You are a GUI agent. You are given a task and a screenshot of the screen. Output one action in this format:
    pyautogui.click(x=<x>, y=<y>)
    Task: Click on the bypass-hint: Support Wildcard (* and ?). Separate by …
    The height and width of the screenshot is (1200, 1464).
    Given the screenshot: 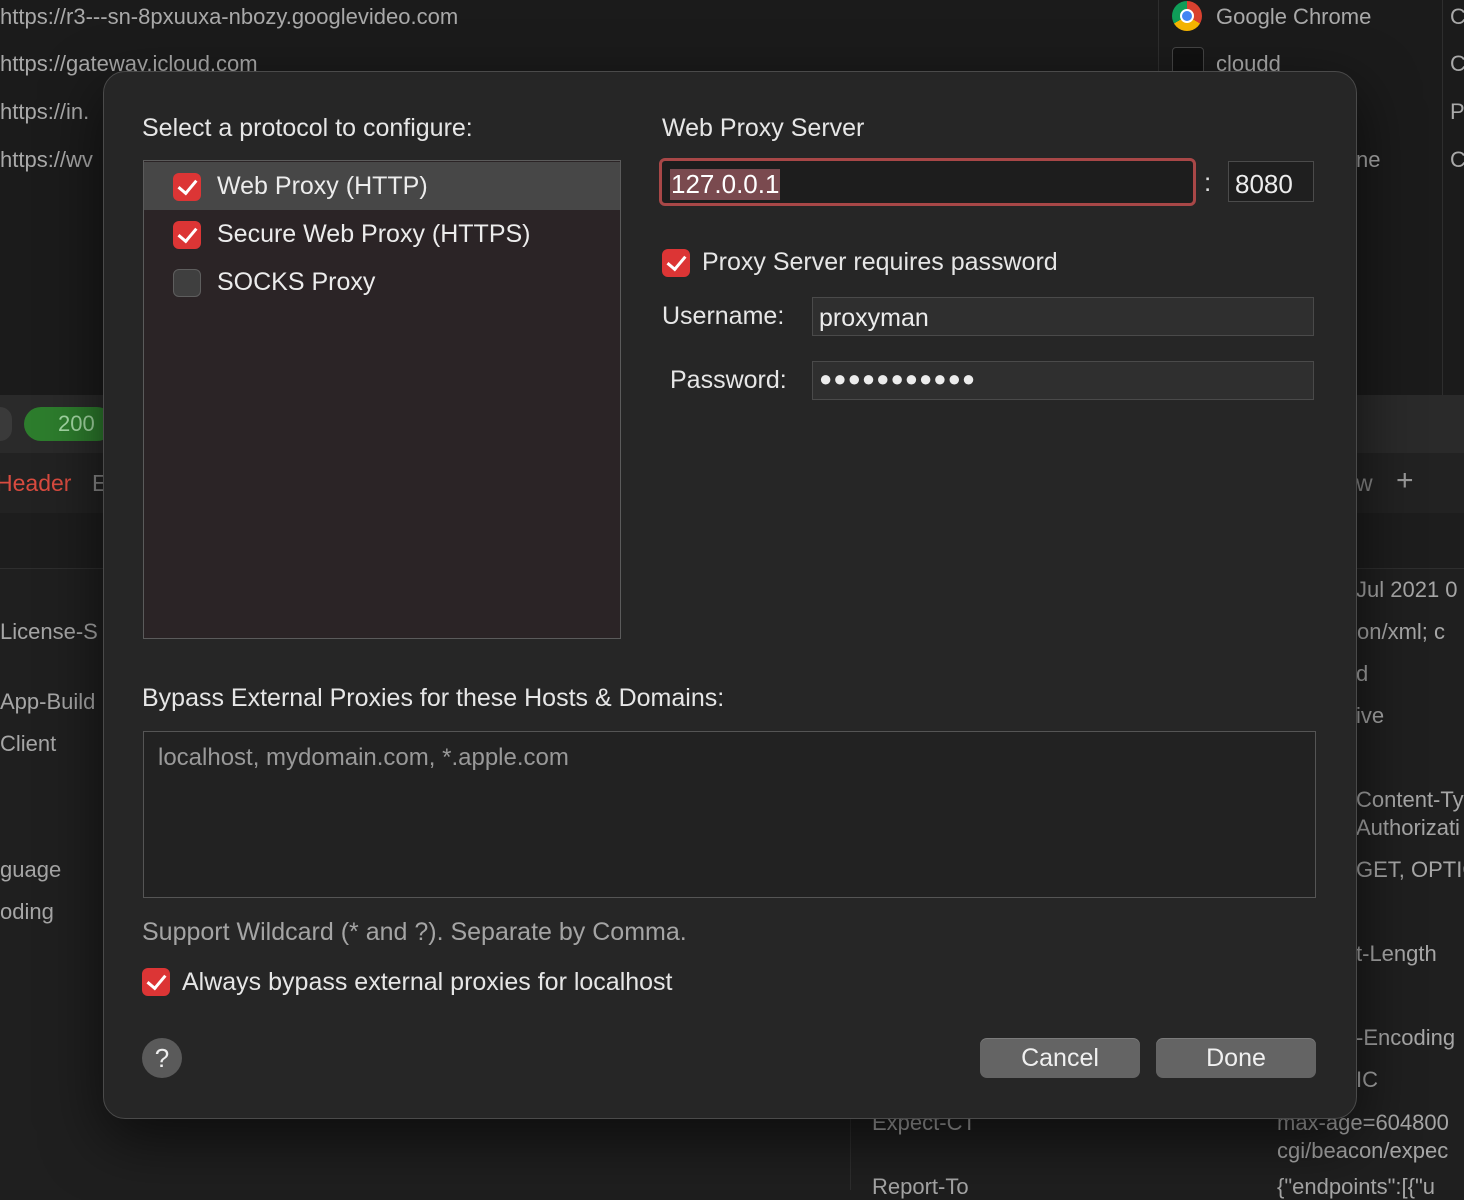 What is the action you would take?
    pyautogui.click(x=414, y=932)
    